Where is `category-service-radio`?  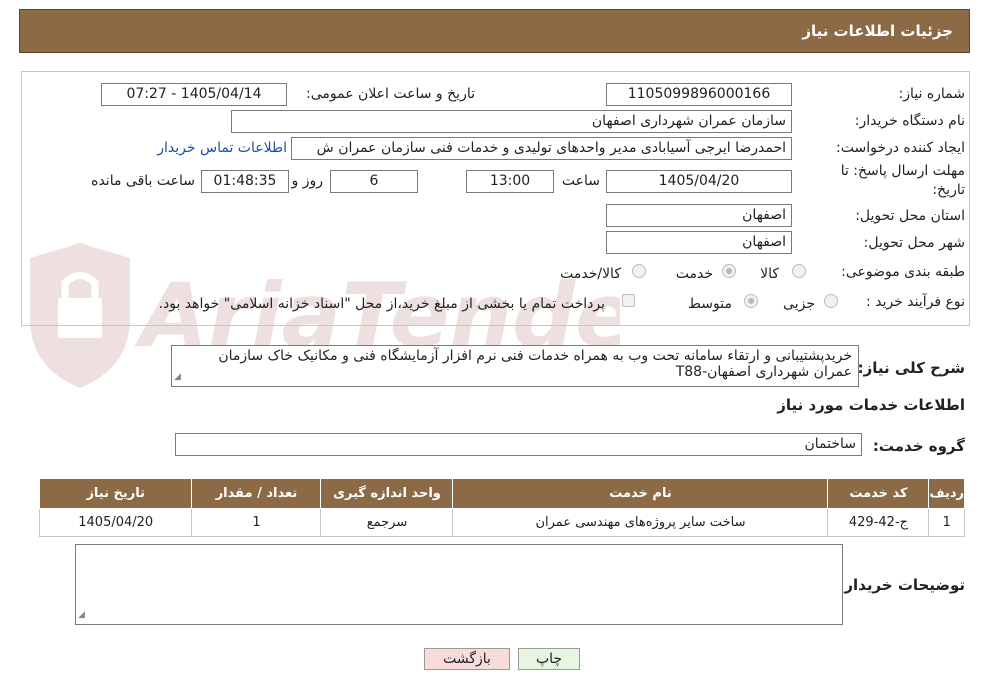
category-service-radio is located at coordinates (729, 271).